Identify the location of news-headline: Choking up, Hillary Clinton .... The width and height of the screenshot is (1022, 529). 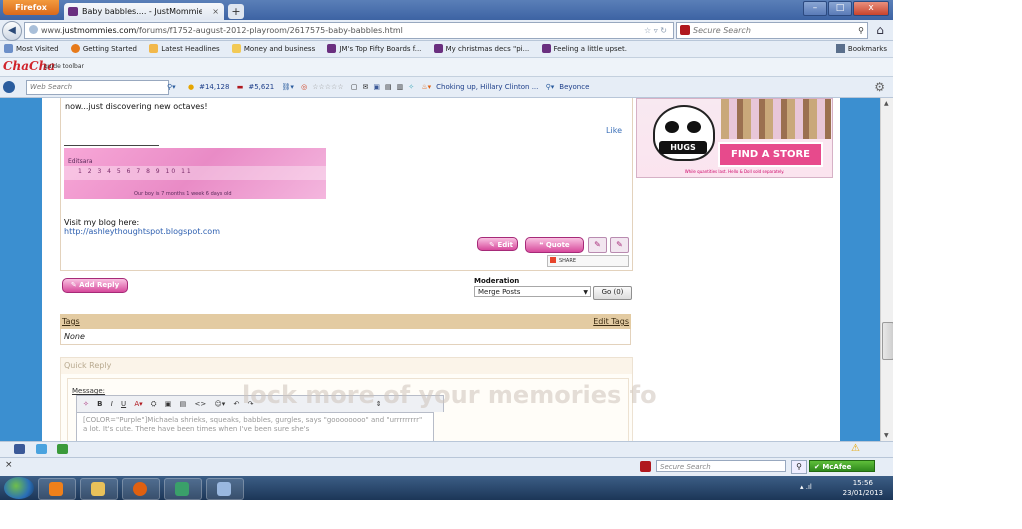
(487, 87).